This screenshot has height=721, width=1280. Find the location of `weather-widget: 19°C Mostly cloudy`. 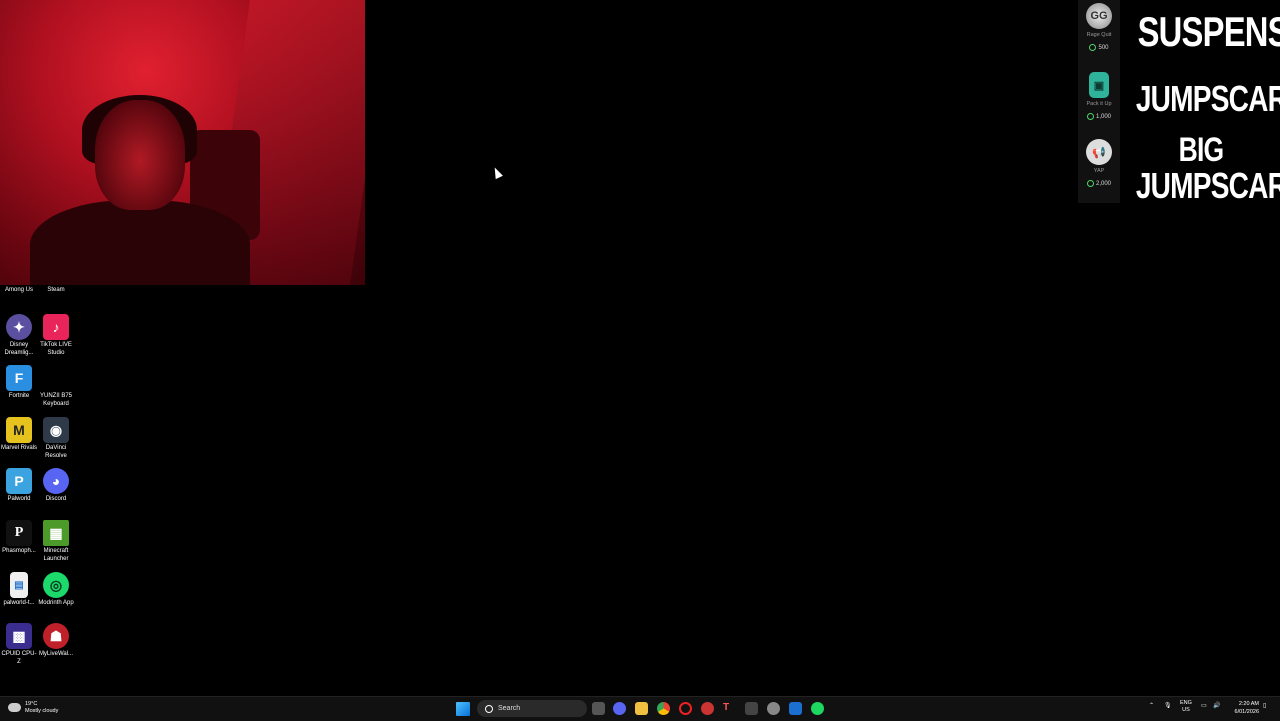

weather-widget: 19°C Mostly cloudy is located at coordinates (33, 707).